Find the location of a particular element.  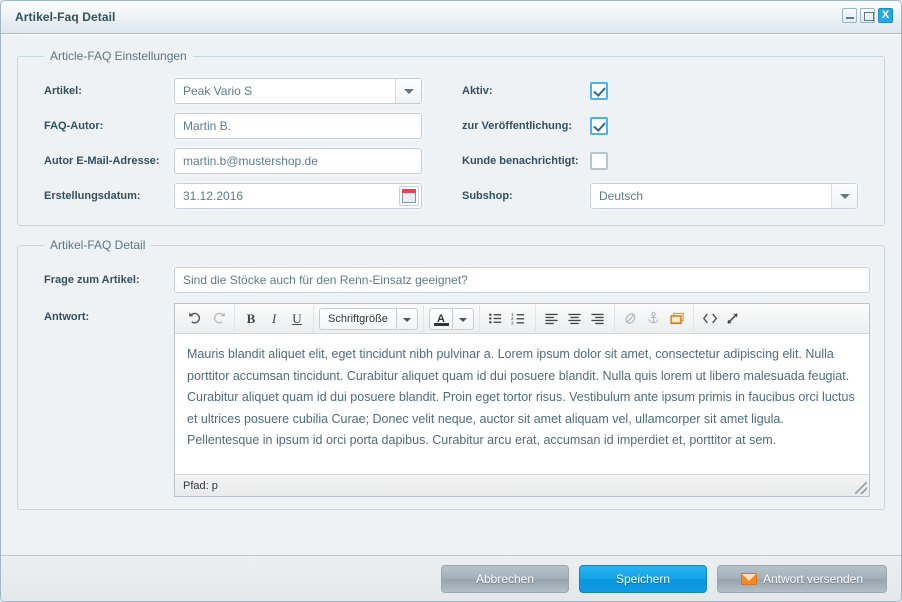

faq-autor-input: Martin B. is located at coordinates (298, 125).